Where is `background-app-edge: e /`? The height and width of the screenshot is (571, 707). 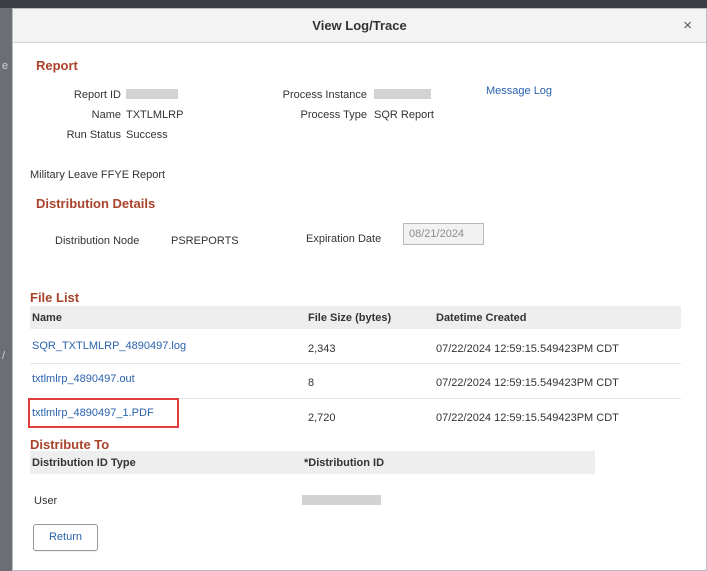 background-app-edge: e / is located at coordinates (6, 289).